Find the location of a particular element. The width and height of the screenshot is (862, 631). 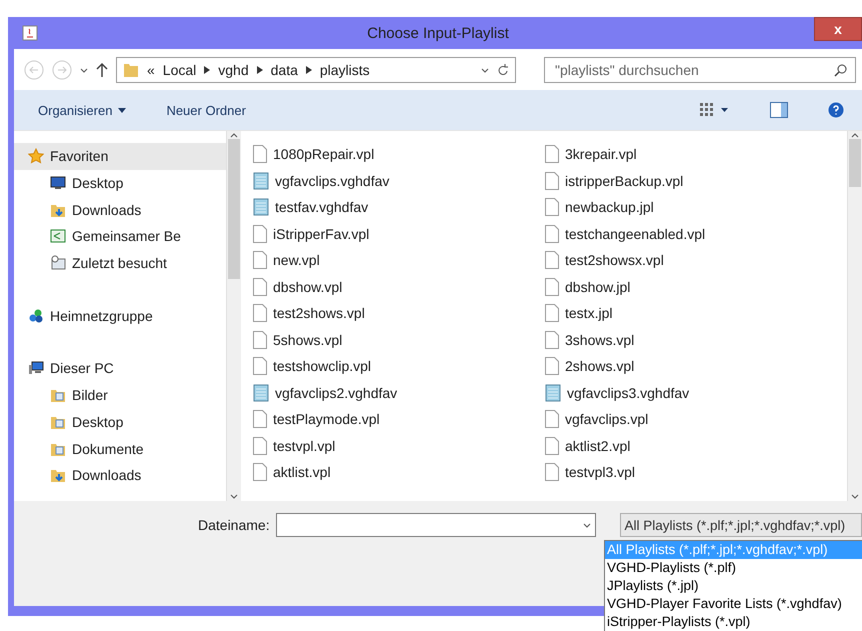

breadcrumb: playlists is located at coordinates (345, 70).